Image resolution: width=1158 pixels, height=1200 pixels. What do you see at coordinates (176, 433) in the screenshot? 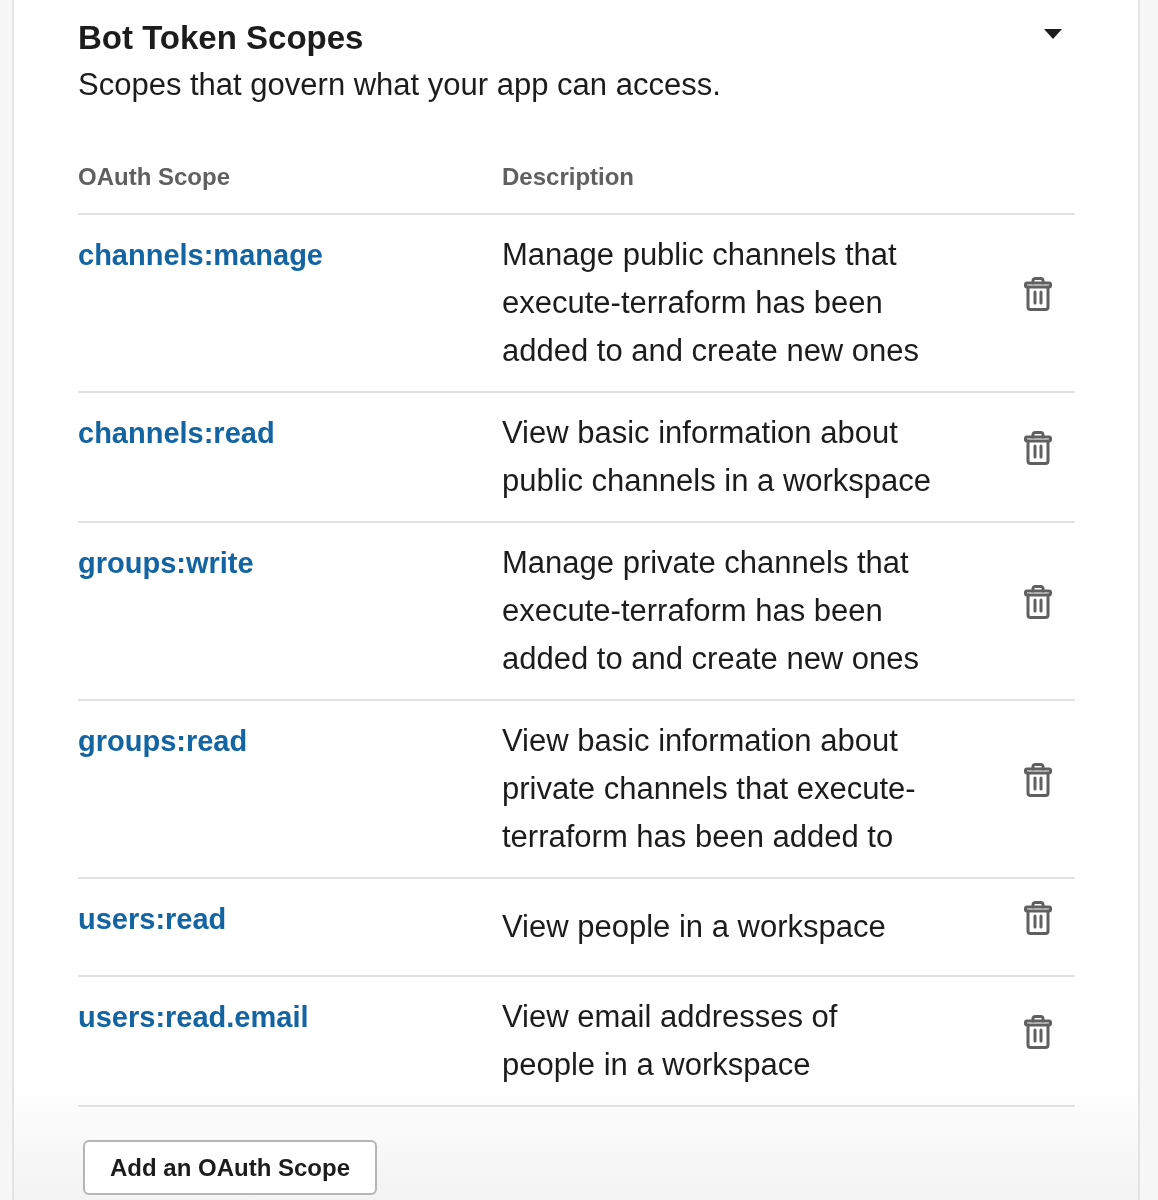
I see `scope-link: channels:read` at bounding box center [176, 433].